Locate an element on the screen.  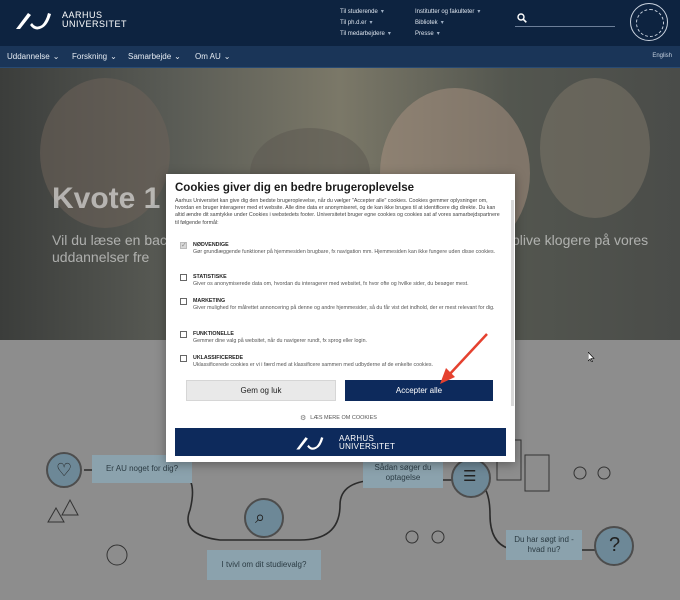
nav-item-forskning: Forskning ⌄ is located at coordinates (94, 56).